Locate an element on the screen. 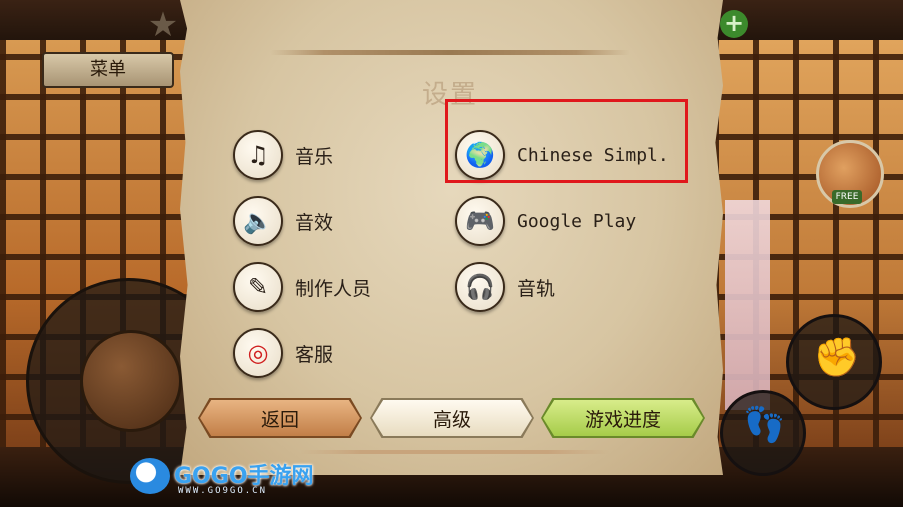 The height and width of the screenshot is (507, 903). free-badge: FREE is located at coordinates (847, 197).